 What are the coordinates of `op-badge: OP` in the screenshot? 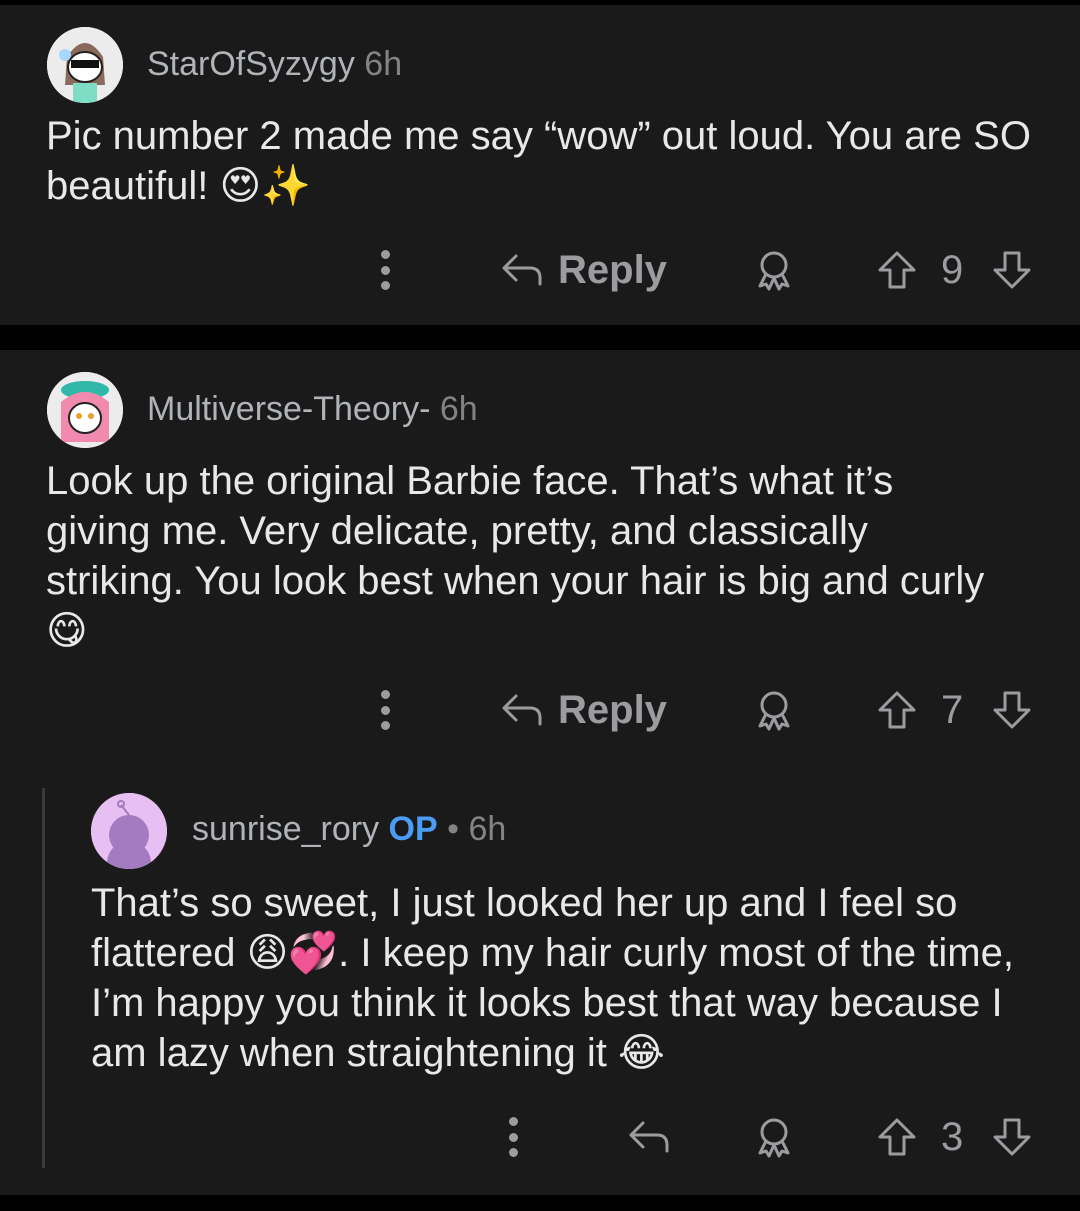 It's located at (413, 829).